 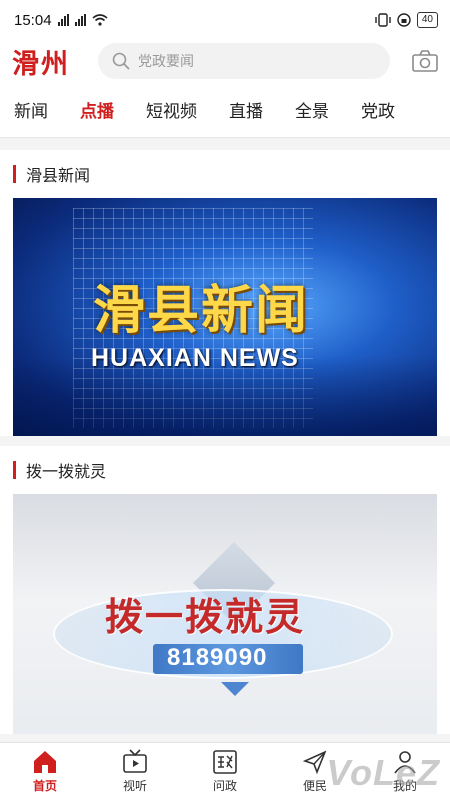 I want to click on thumbnail-title-cn: 滑县新闻, so click(x=201, y=310).